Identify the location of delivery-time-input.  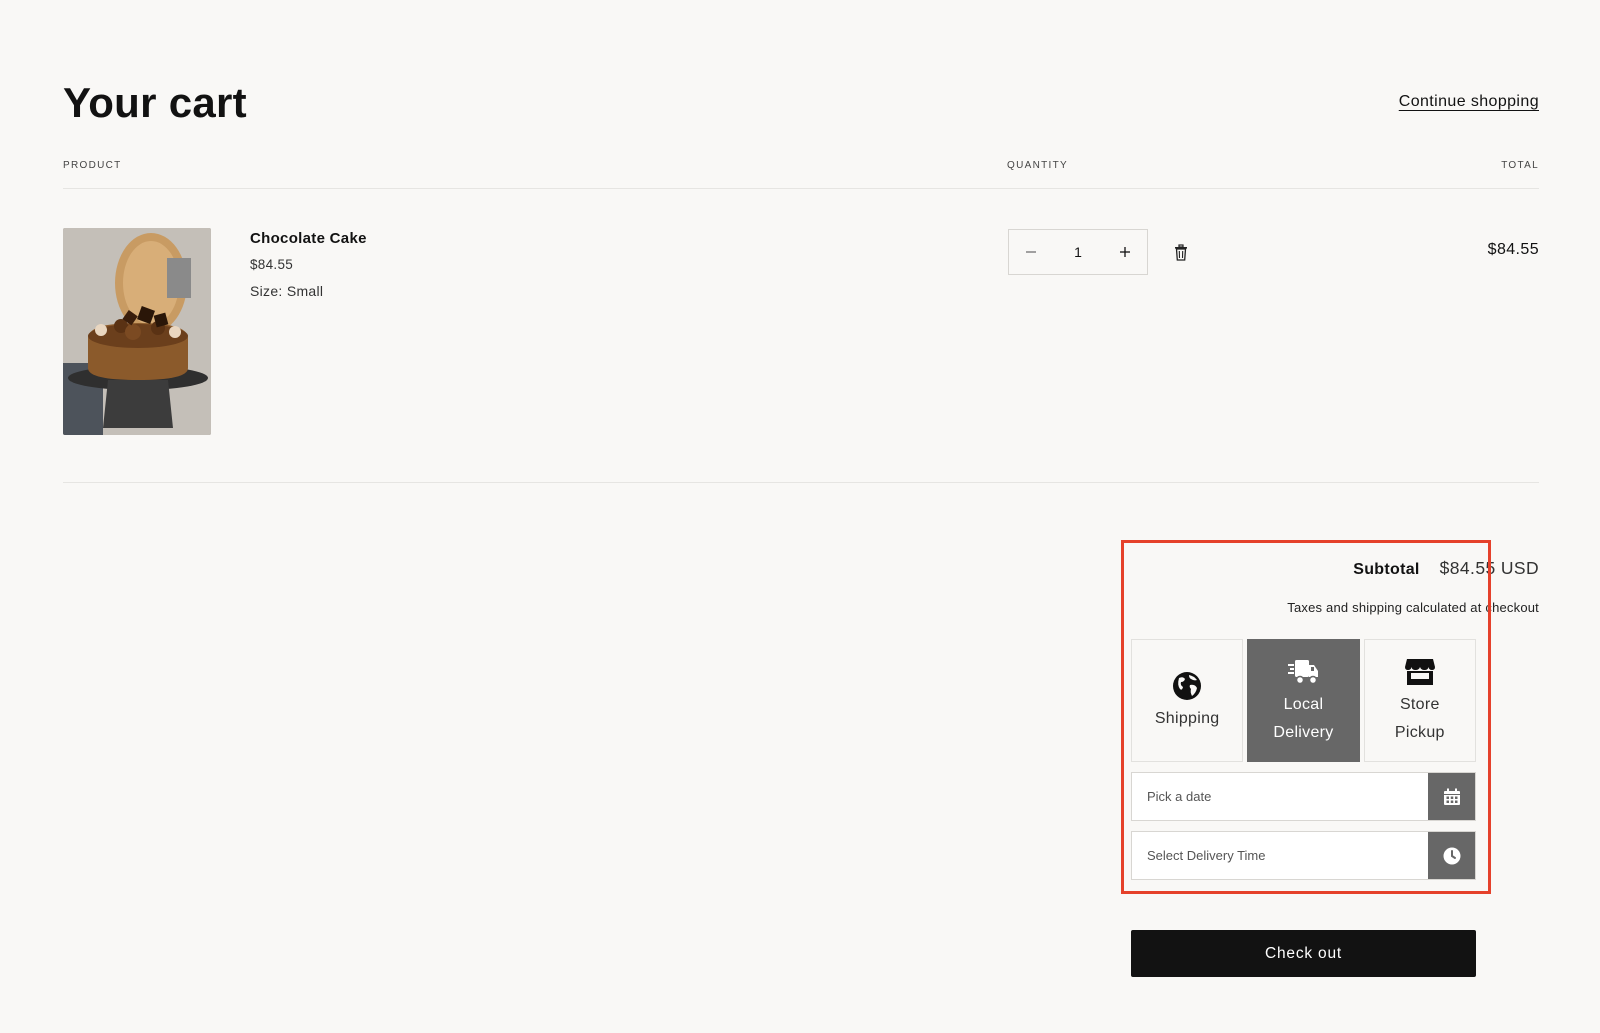
(1280, 855).